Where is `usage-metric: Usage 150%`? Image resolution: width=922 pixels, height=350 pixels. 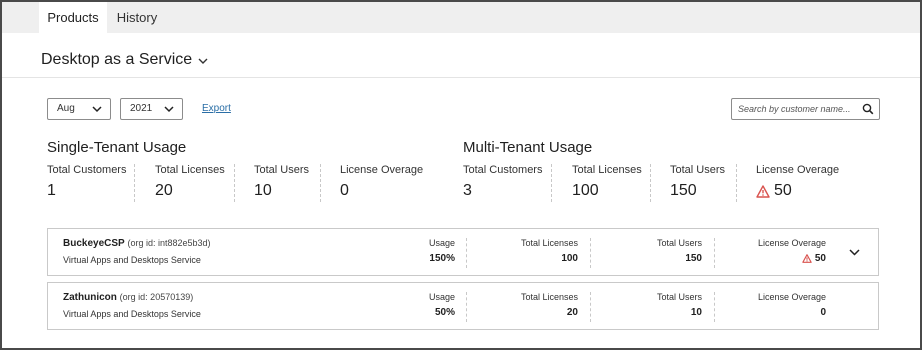 usage-metric: Usage 150% is located at coordinates (442, 251).